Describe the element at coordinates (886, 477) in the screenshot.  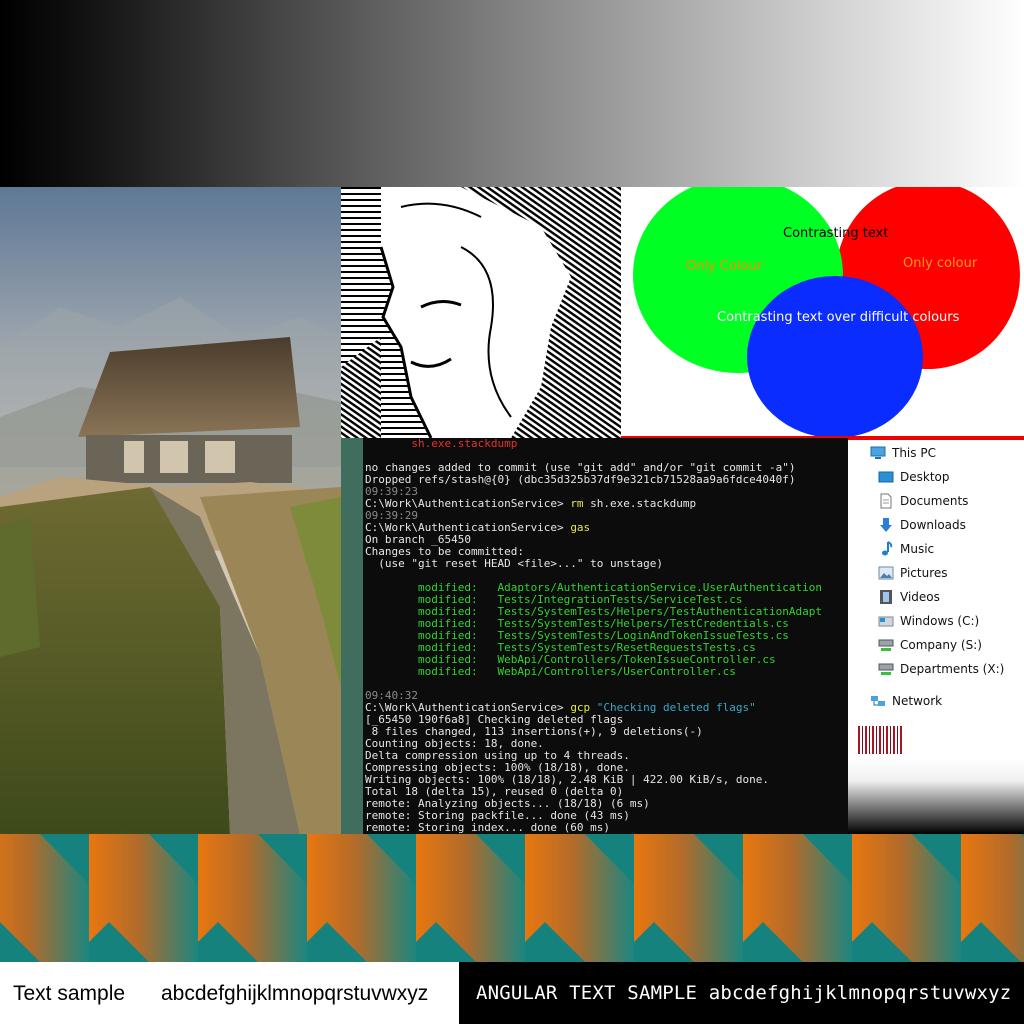
I see `desktop-icon` at that location.